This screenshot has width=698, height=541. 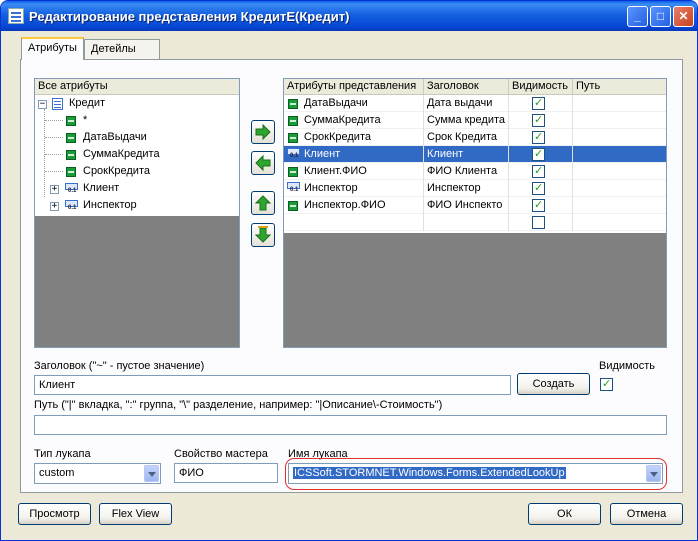 I want to click on grid-row: Инспектор Инспектор, so click(x=475, y=188).